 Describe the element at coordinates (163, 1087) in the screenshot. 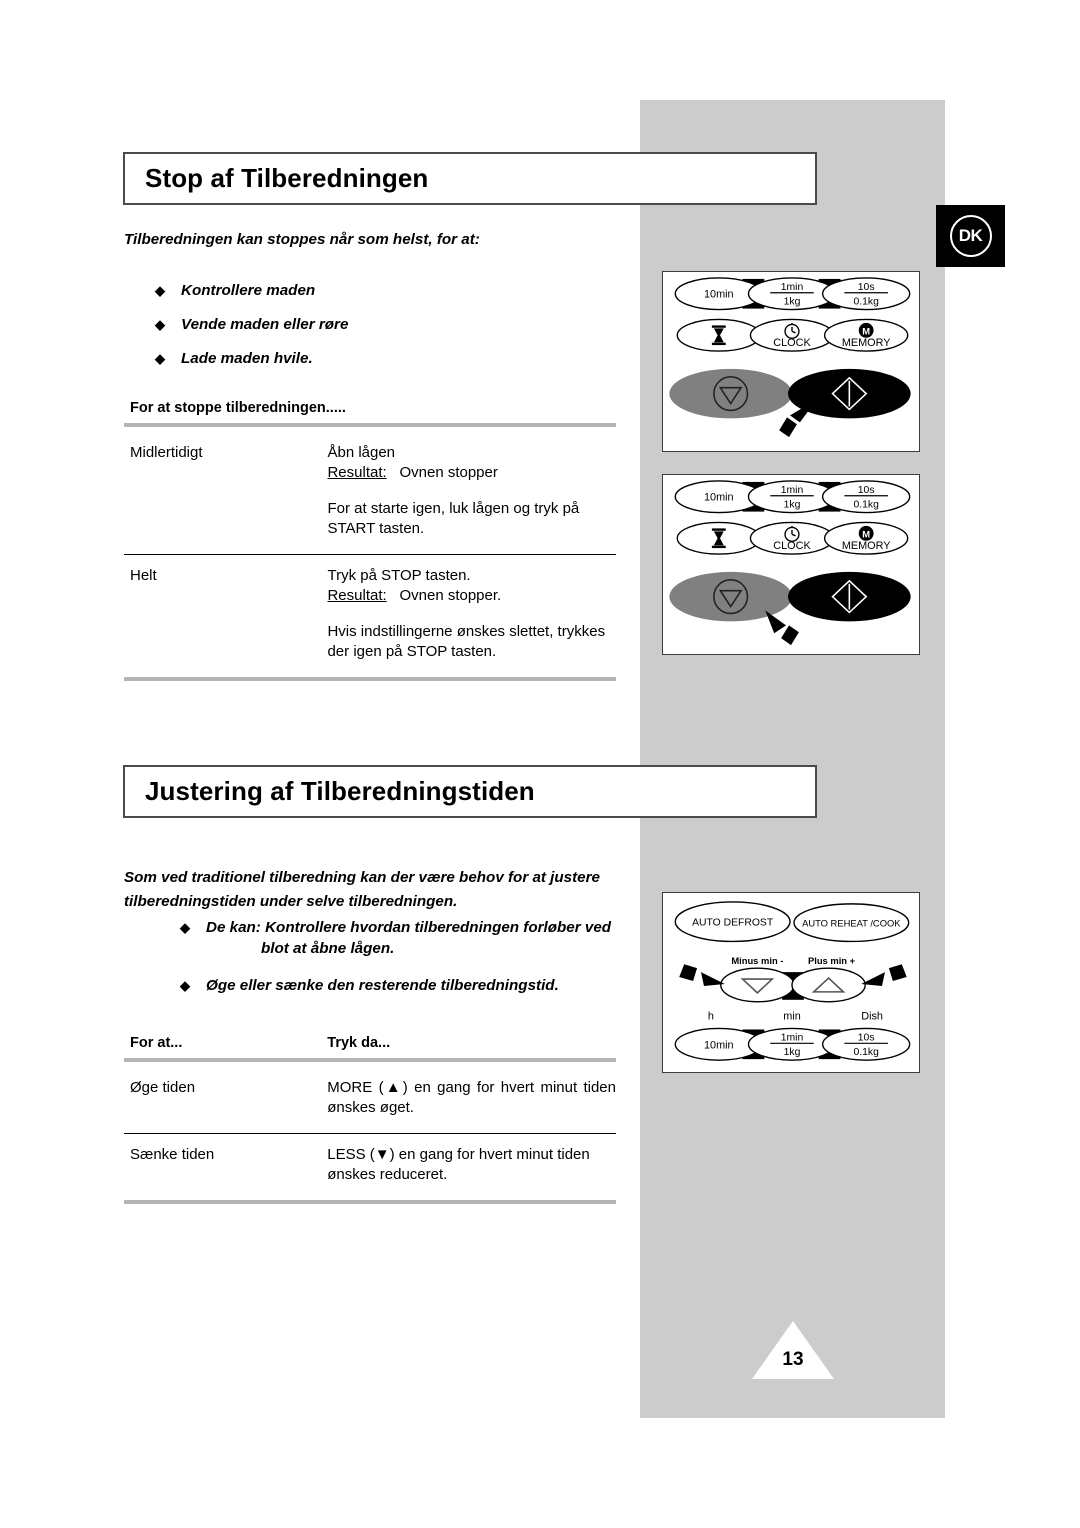

I see `table-cell-label: Øge tiden` at that location.